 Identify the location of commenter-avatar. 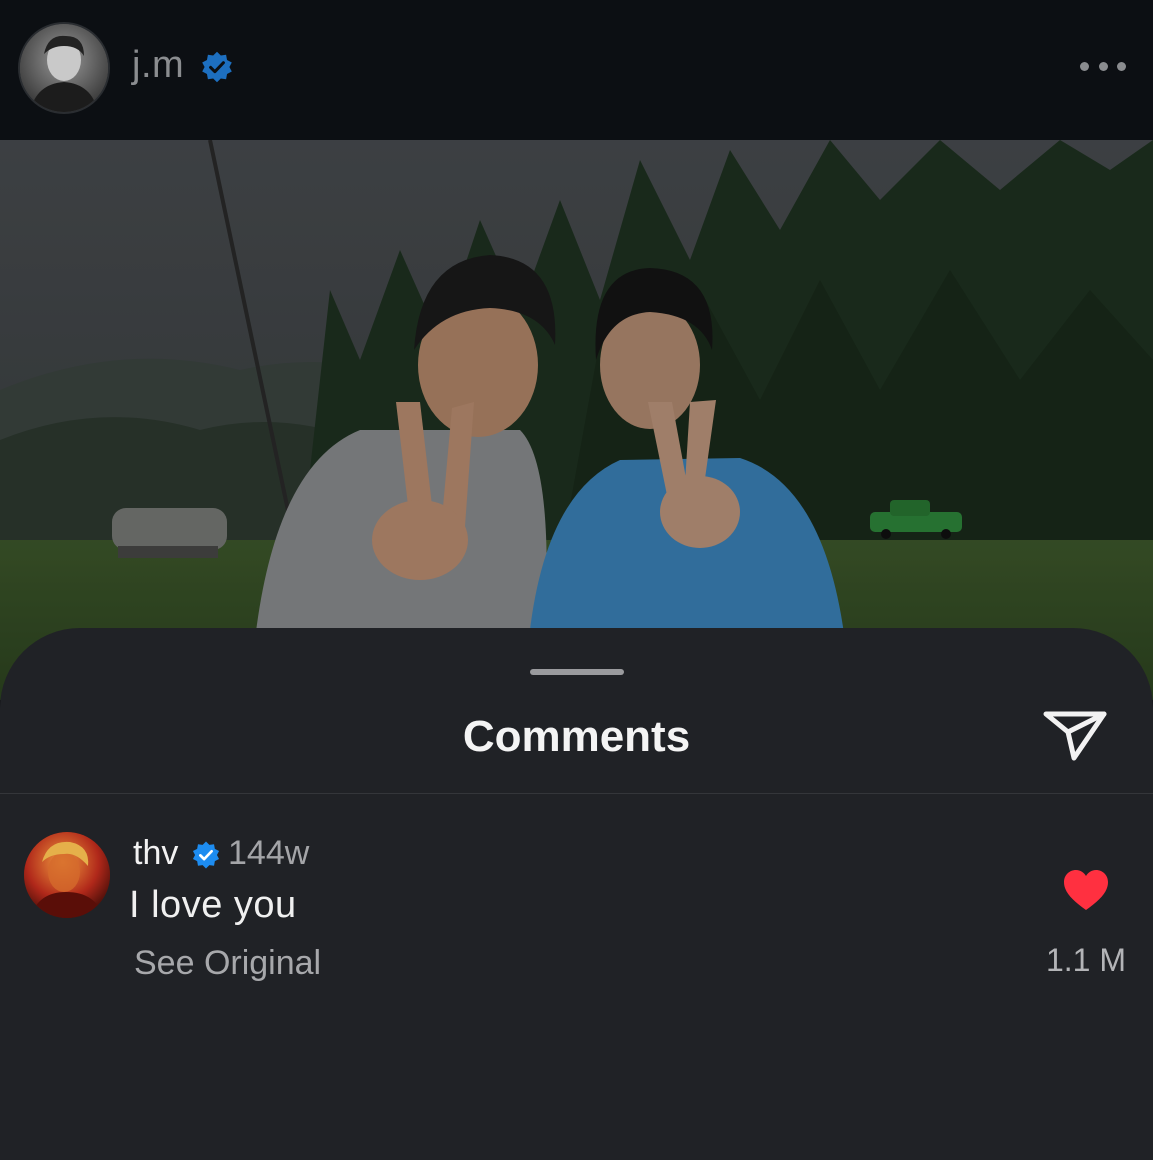
(67, 875).